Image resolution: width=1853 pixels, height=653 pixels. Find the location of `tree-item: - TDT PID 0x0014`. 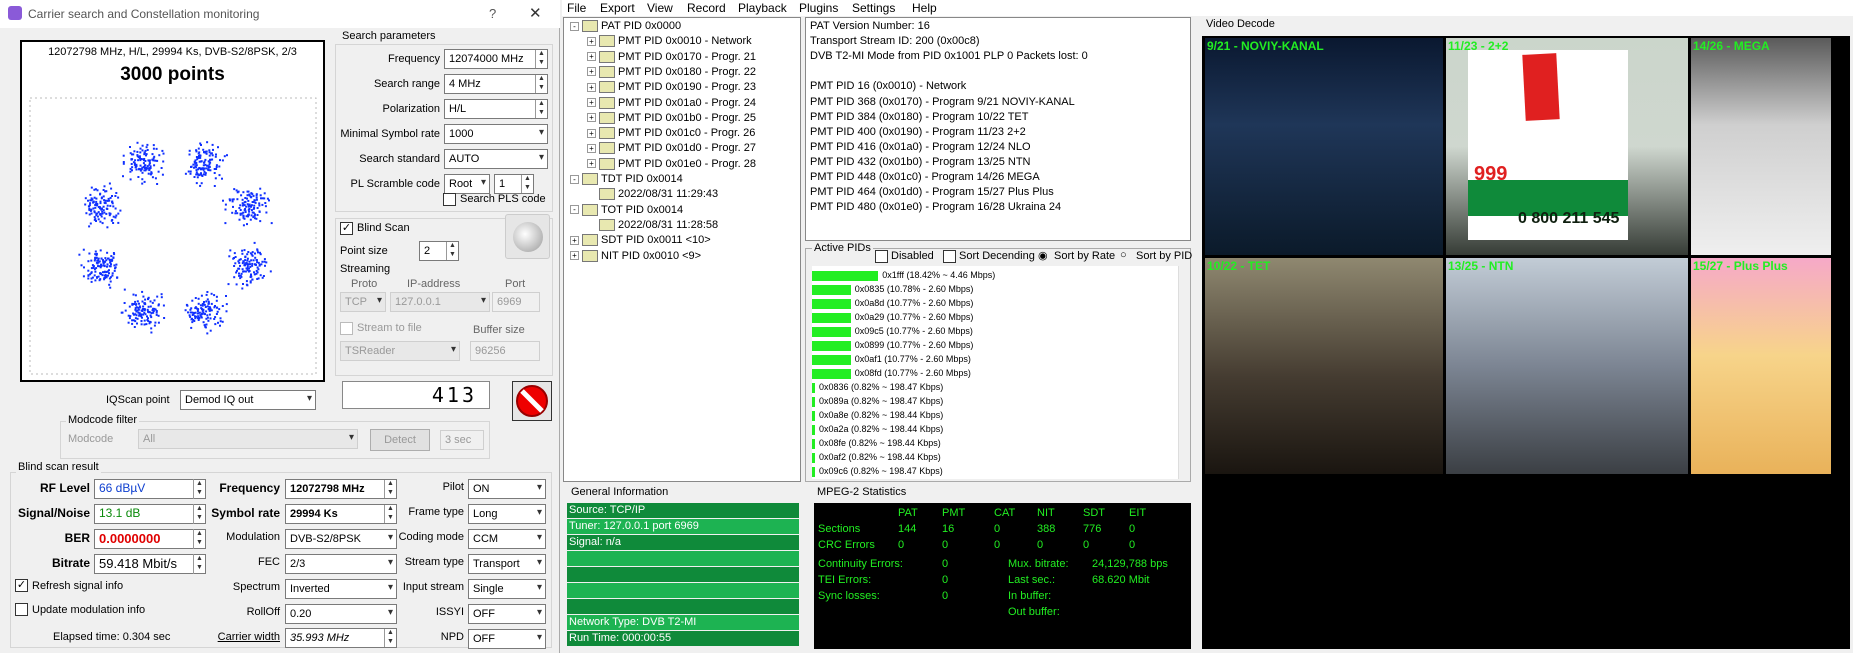

tree-item: - TDT PID 0x0014 is located at coordinates (626, 179).